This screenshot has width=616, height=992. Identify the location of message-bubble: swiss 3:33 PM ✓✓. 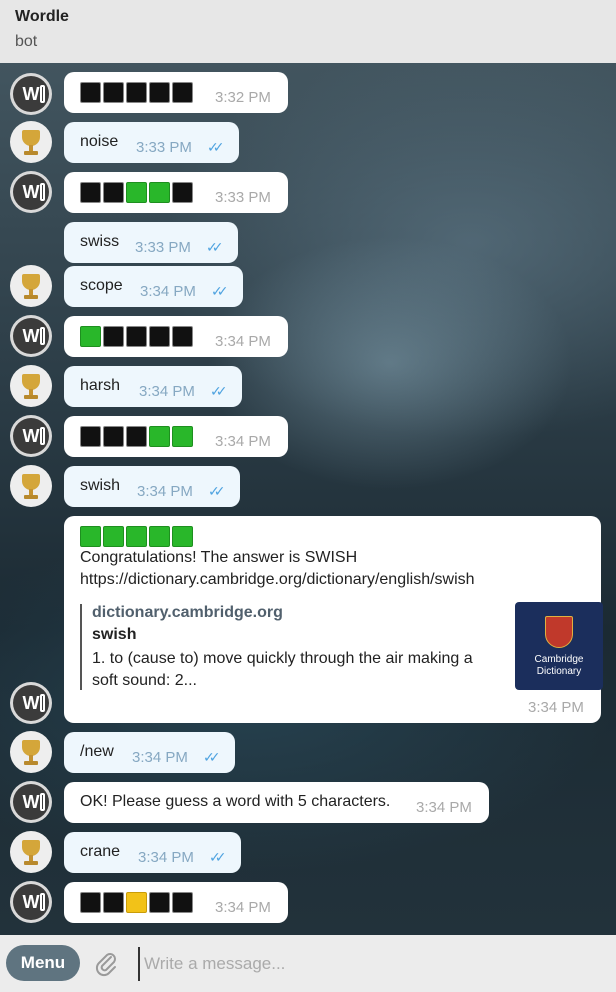
(151, 242).